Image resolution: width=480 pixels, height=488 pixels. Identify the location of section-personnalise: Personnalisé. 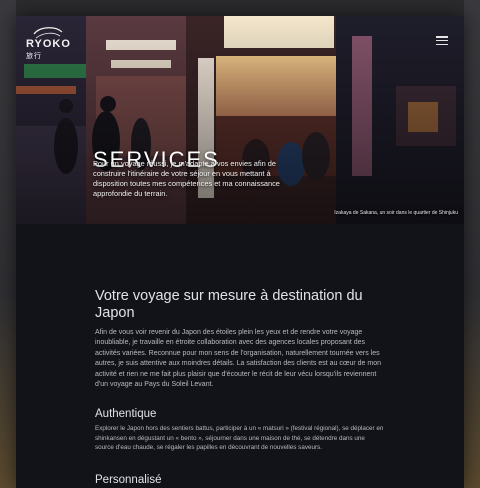
(240, 480).